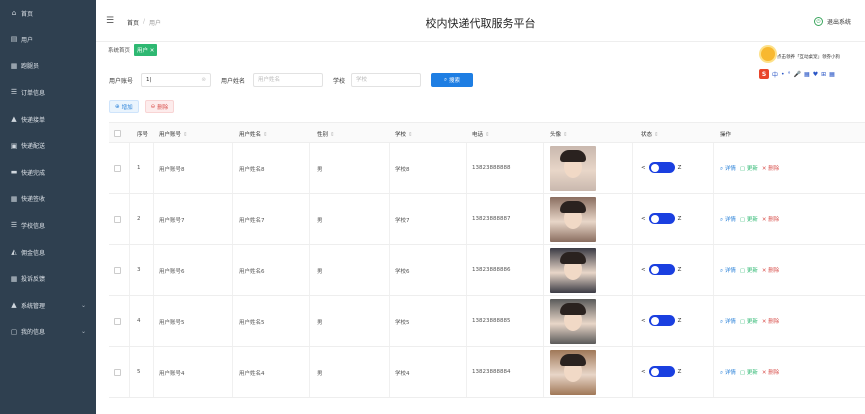 The image size is (865, 414). I want to click on column-header: 序号, so click(142, 134).